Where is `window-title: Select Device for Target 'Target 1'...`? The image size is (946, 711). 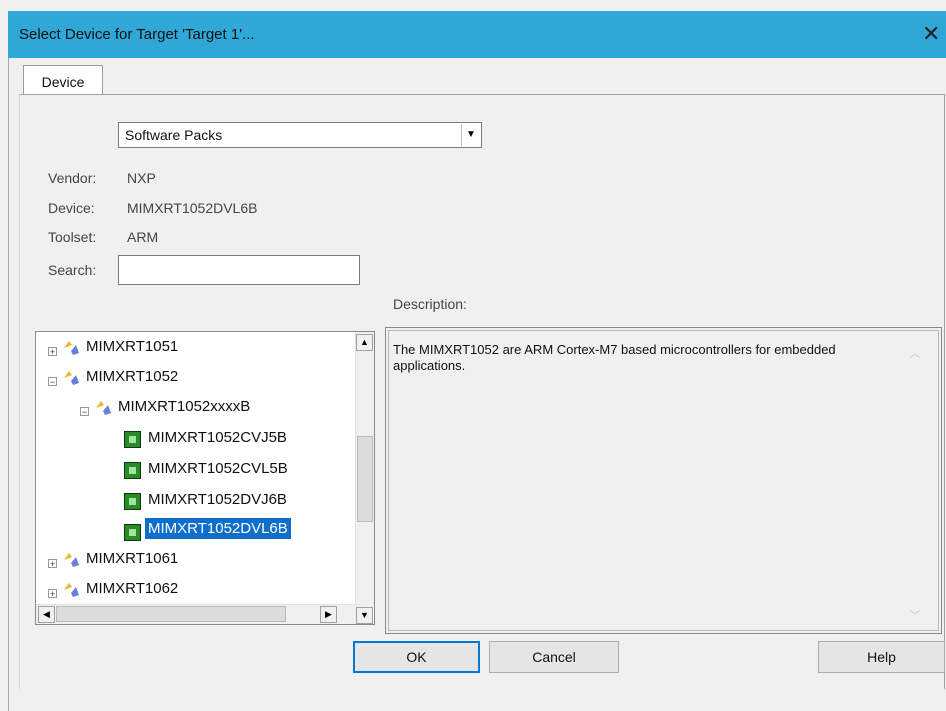 window-title: Select Device for Target 'Target 1'... is located at coordinates (137, 34).